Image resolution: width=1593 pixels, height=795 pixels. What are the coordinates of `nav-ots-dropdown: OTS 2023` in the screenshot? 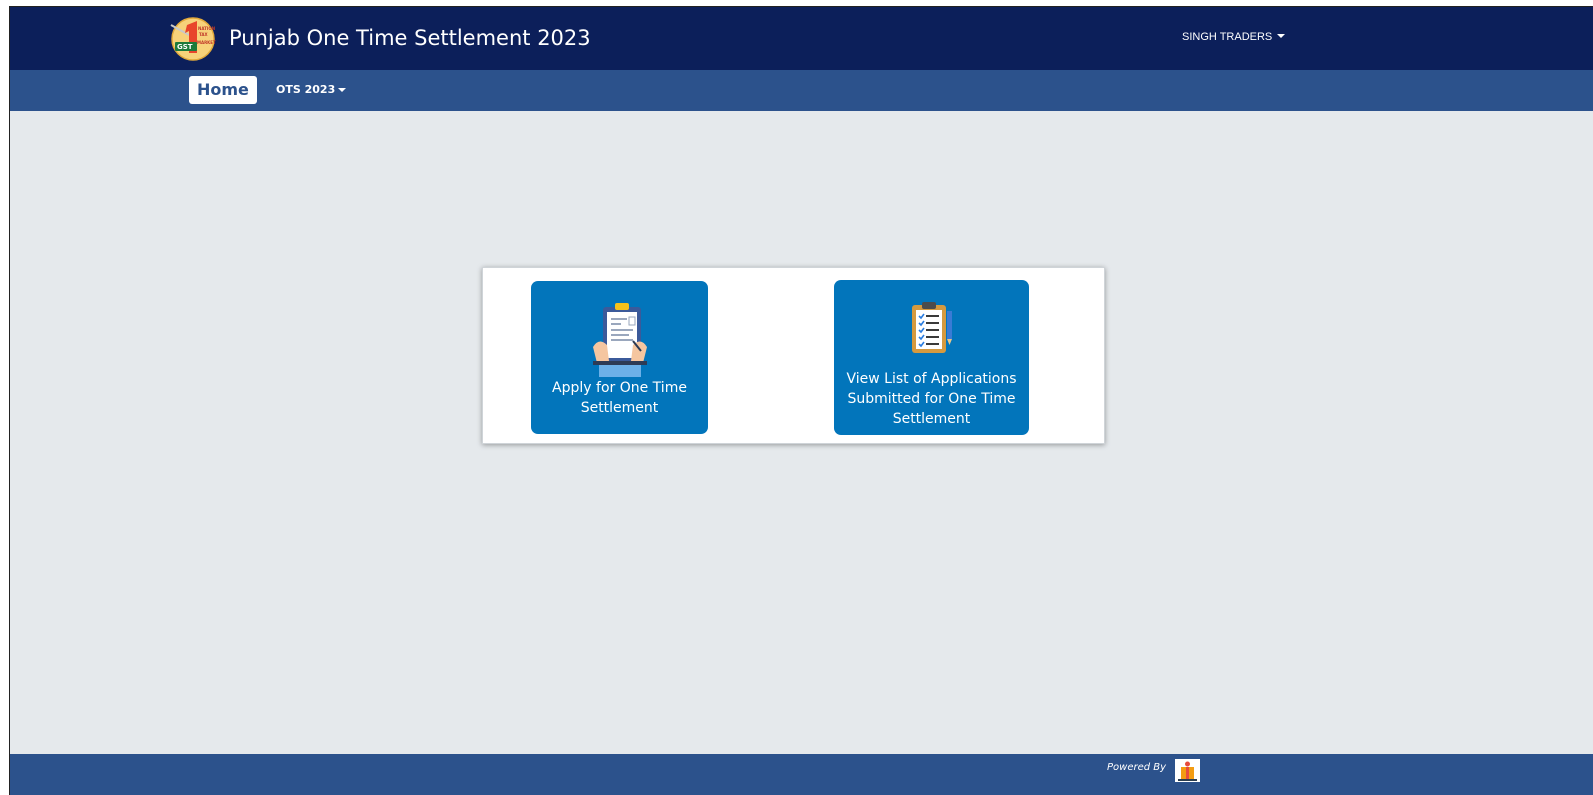 It's located at (311, 89).